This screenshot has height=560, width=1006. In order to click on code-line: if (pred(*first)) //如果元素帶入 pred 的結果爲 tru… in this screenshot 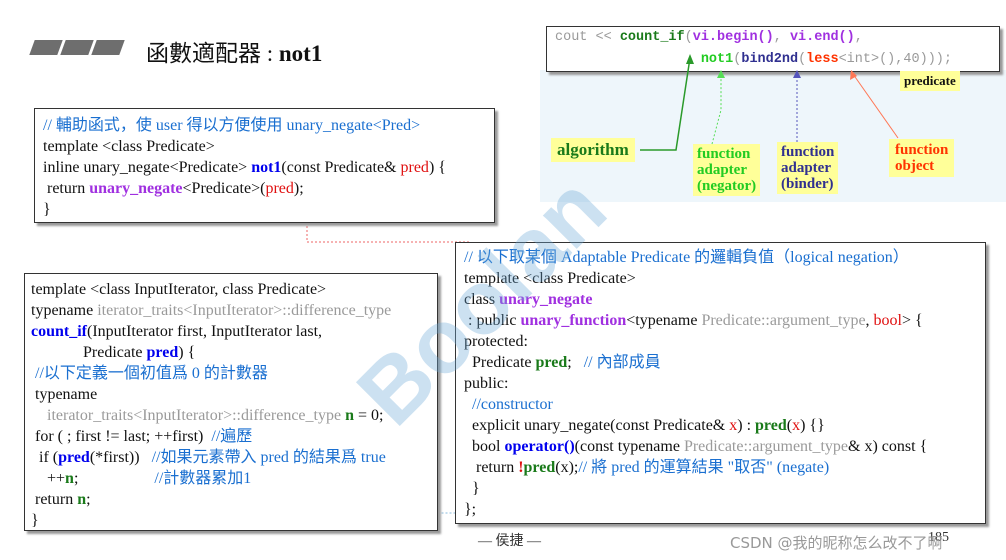, I will do `click(211, 457)`.